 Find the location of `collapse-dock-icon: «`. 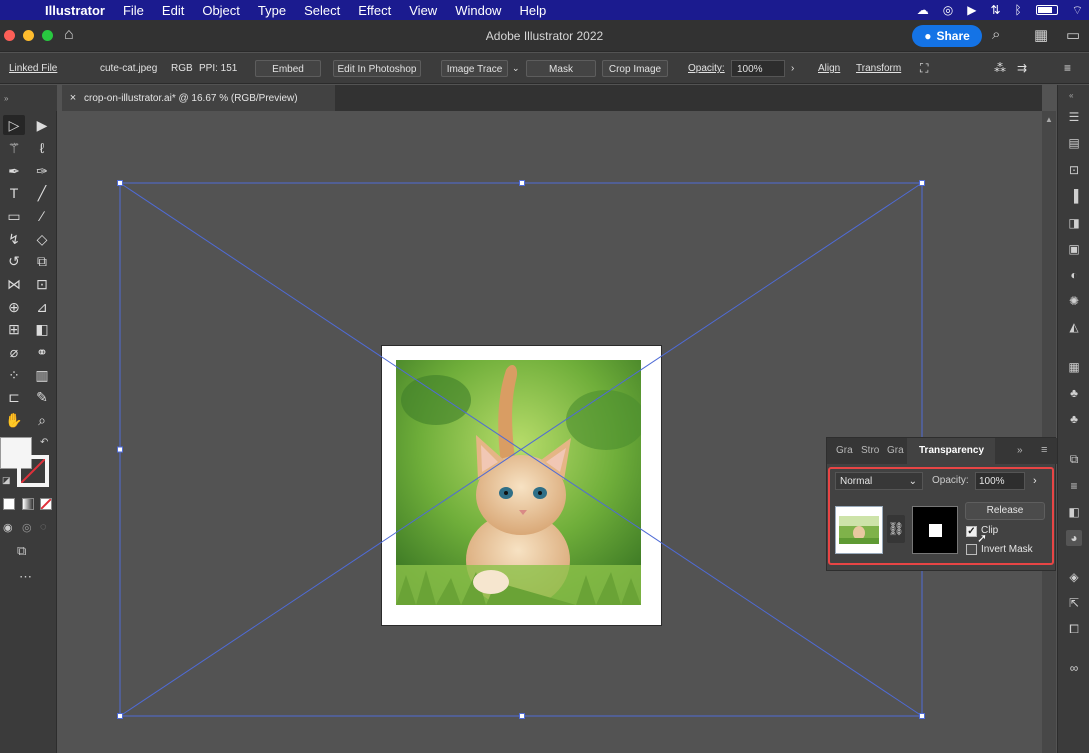

collapse-dock-icon: « is located at coordinates (1071, 95).